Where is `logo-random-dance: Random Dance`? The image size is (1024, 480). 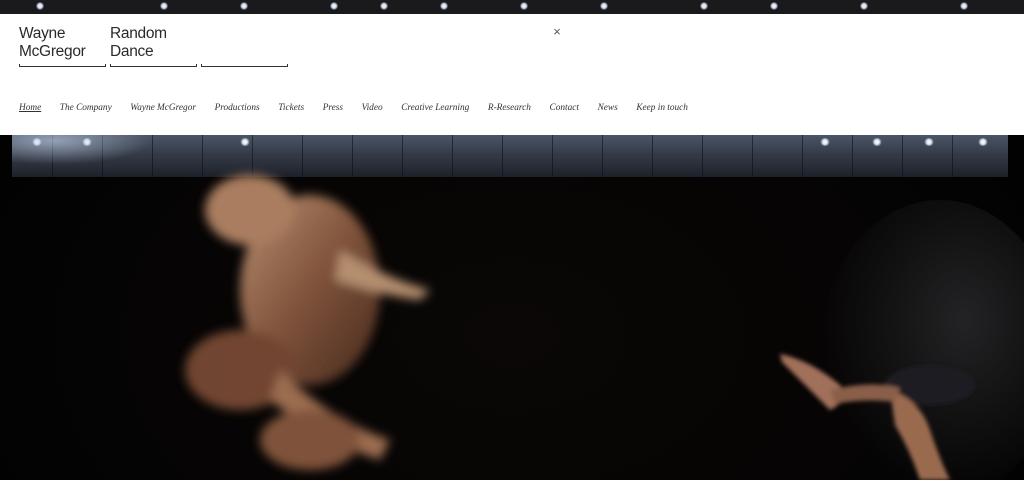 logo-random-dance: Random Dance is located at coordinates (154, 43).